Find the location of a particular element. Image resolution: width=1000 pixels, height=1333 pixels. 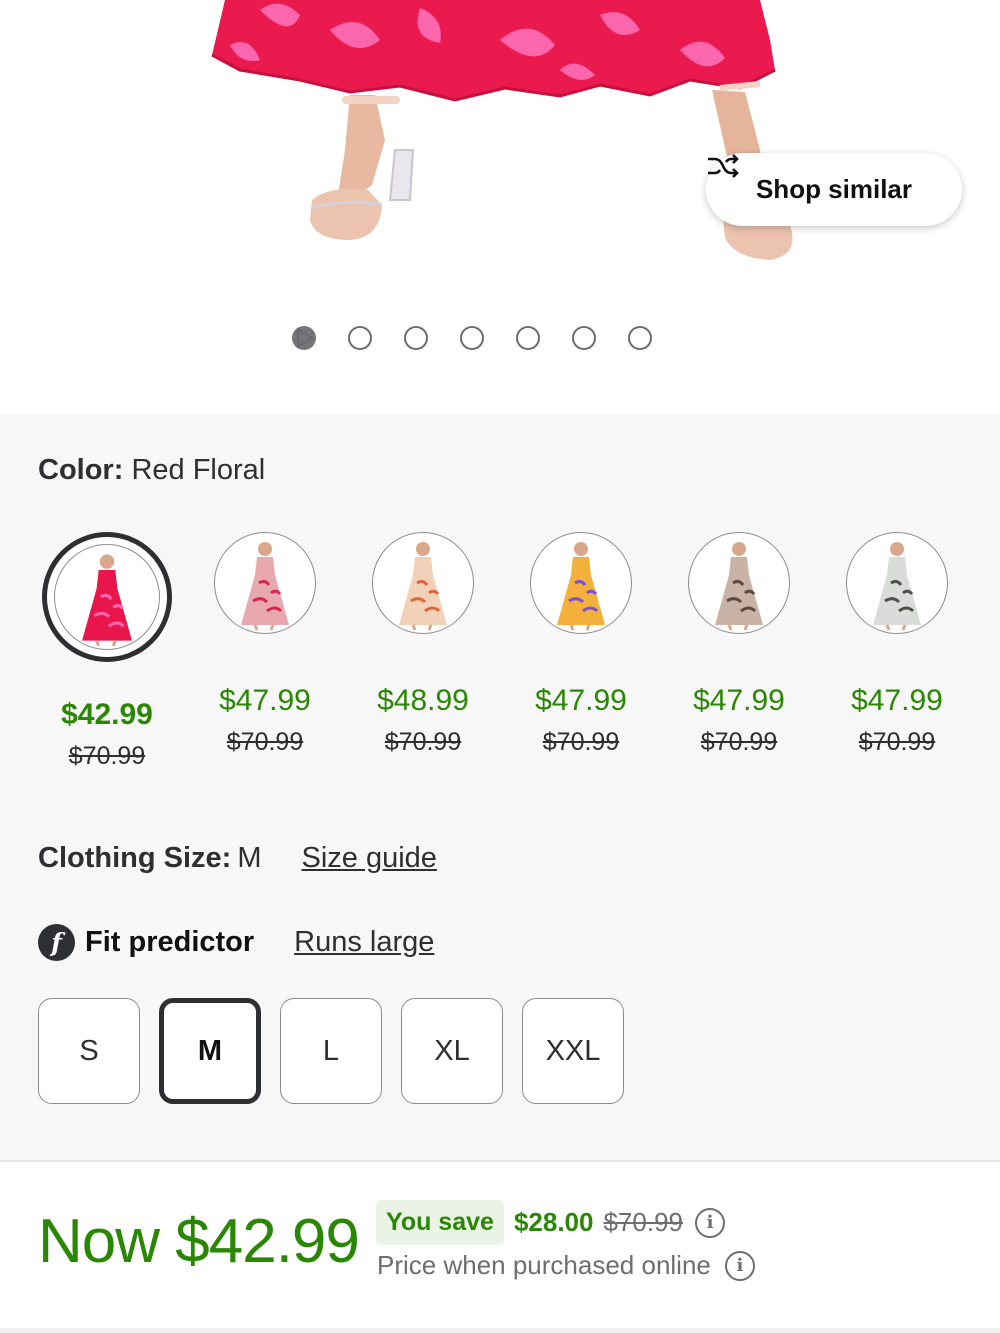

online-price-note-row: Price when purchased online i is located at coordinates (566, 1265).